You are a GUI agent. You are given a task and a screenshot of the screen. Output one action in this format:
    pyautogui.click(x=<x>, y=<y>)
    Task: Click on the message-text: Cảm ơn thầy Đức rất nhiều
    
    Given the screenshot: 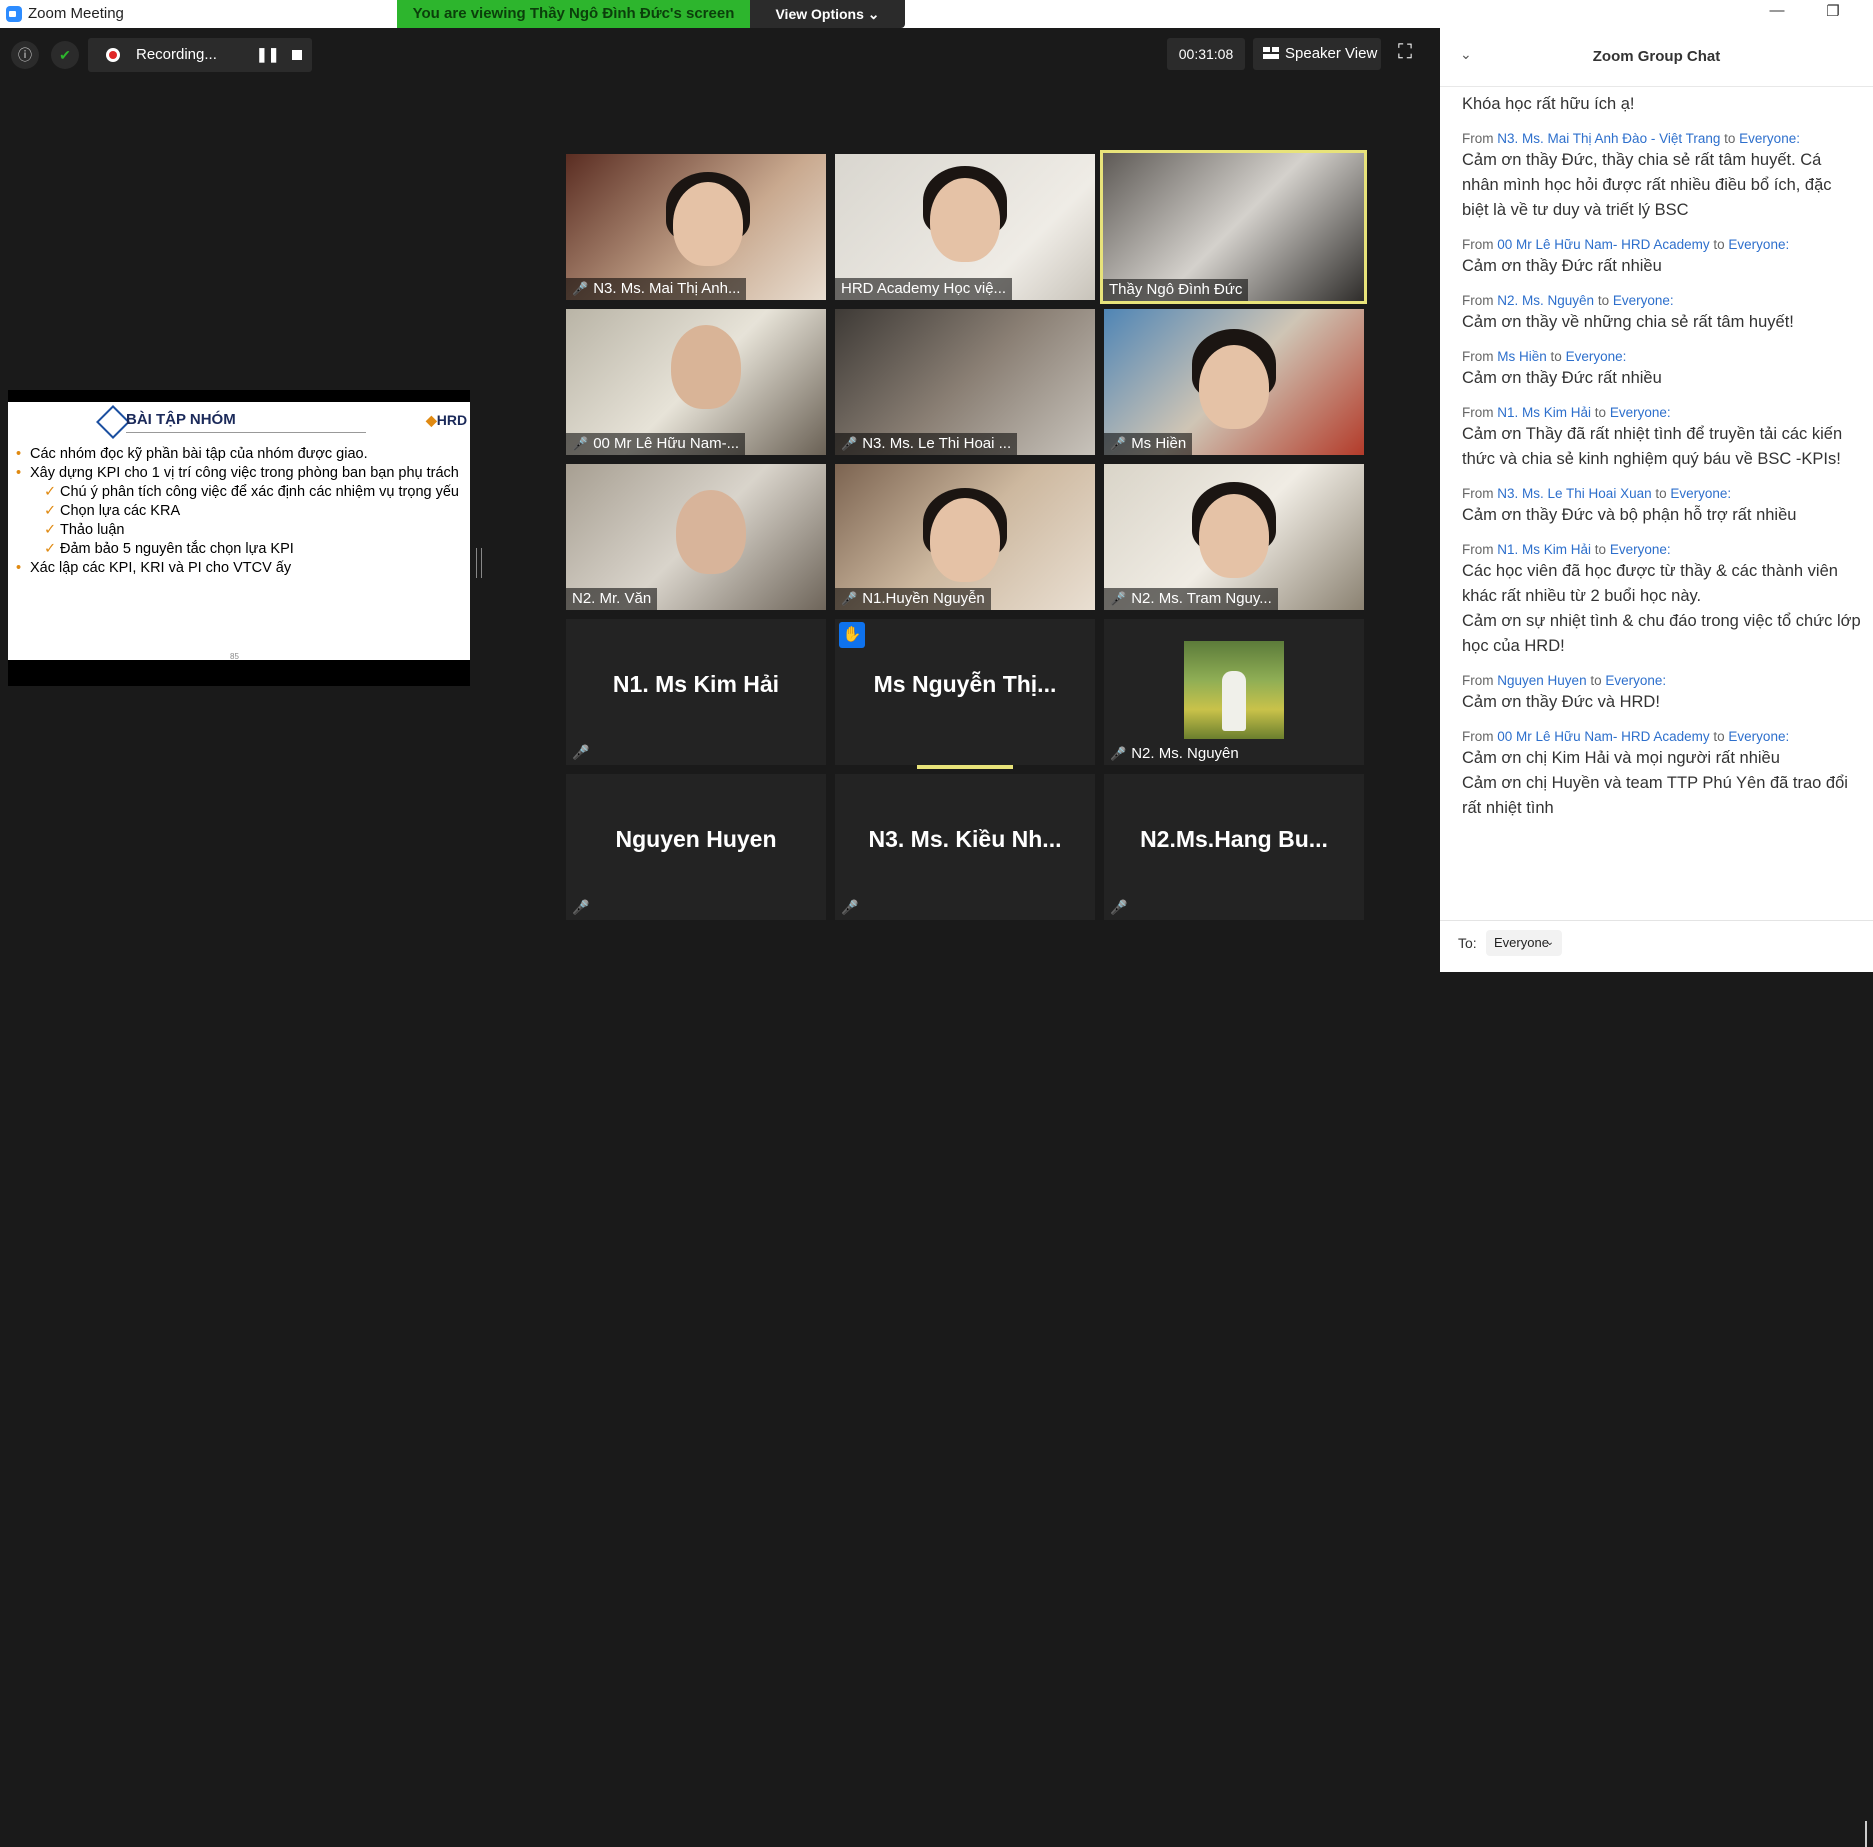 What is the action you would take?
    pyautogui.click(x=1562, y=378)
    